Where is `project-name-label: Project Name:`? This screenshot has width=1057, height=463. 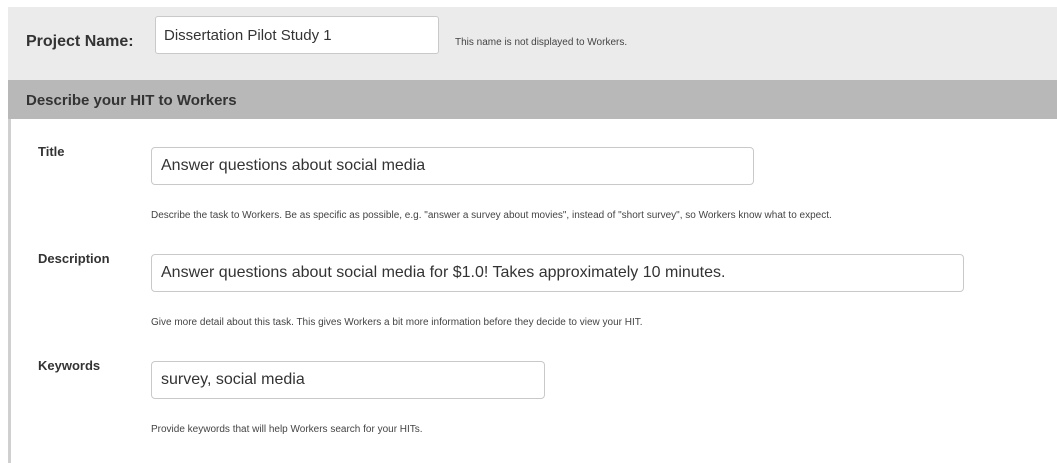
project-name-label: Project Name: is located at coordinates (80, 41).